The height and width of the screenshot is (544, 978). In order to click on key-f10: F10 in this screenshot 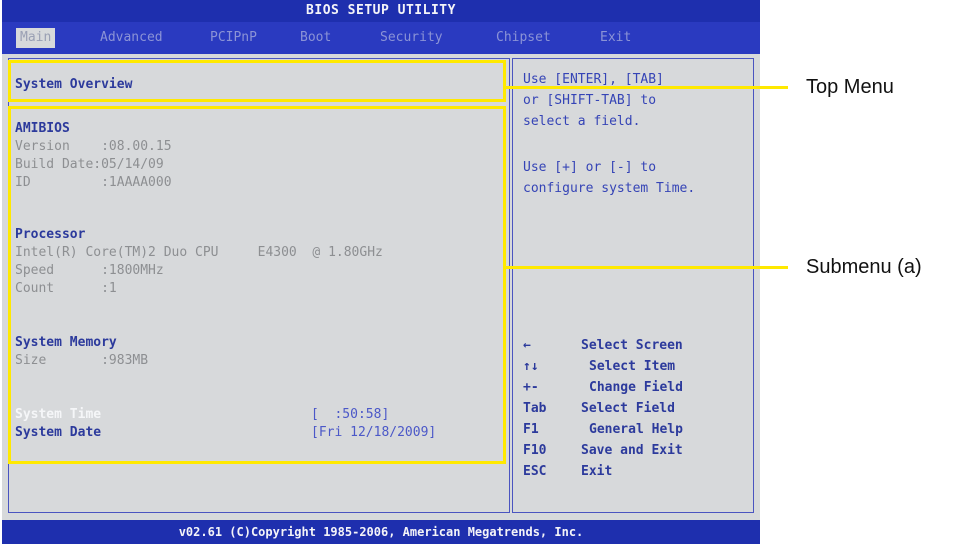, I will do `click(535, 450)`.